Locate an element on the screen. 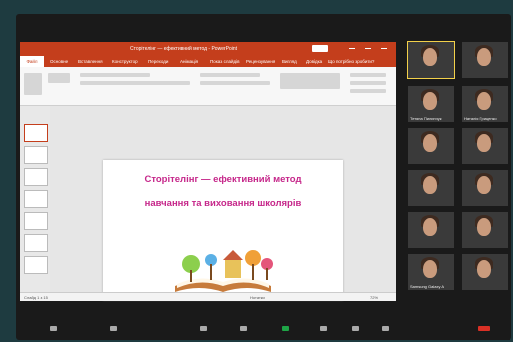  participant-name: Samsung Galaxy A is located at coordinates (427, 286).